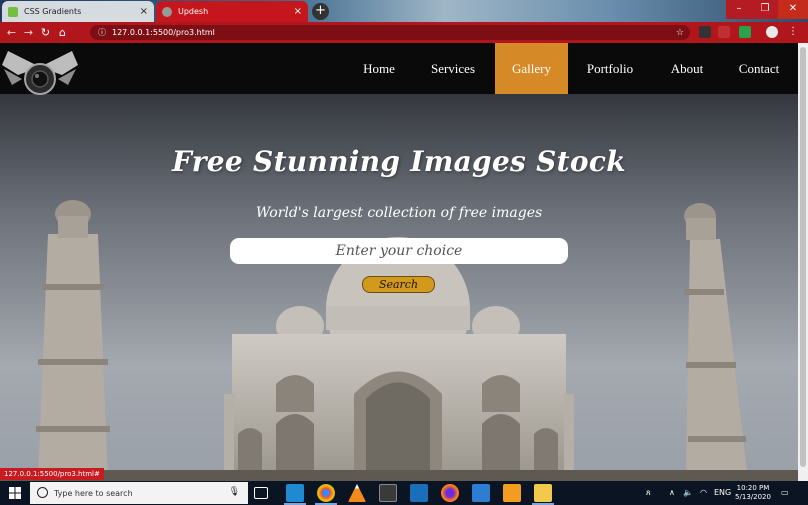 This screenshot has height=505, width=808. What do you see at coordinates (404, 11) in the screenshot?
I see `browser-tab-strip: CSS Gradients × Updesh × + – ❐ ✕` at bounding box center [404, 11].